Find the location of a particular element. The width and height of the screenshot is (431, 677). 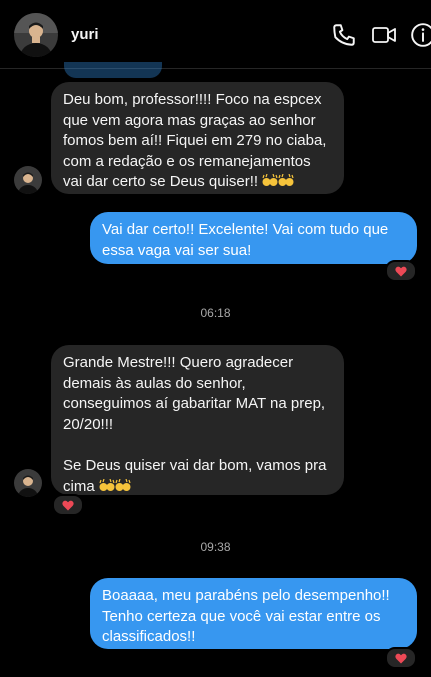

previous-message-remnant is located at coordinates (113, 70).